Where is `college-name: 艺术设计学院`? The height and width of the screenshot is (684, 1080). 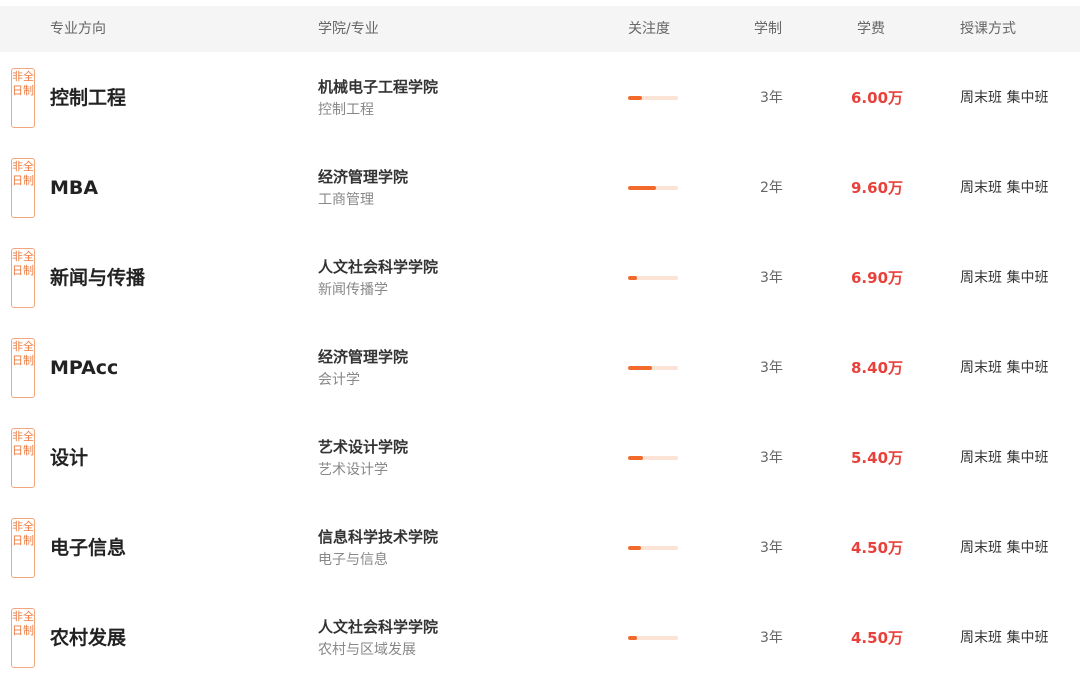
college-name: 艺术设计学院 is located at coordinates (363, 447).